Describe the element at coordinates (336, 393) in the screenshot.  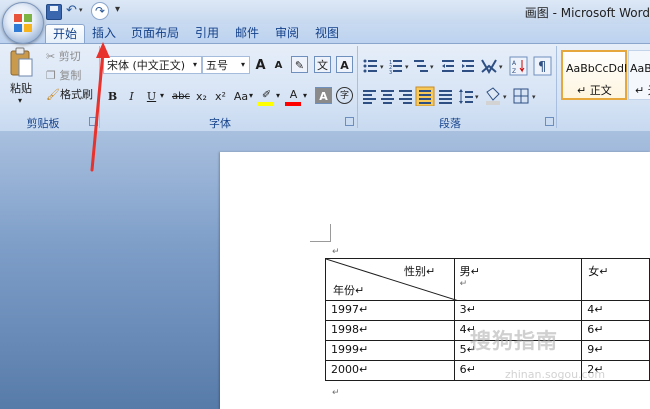
I see `paragraph-mark: ↵` at that location.